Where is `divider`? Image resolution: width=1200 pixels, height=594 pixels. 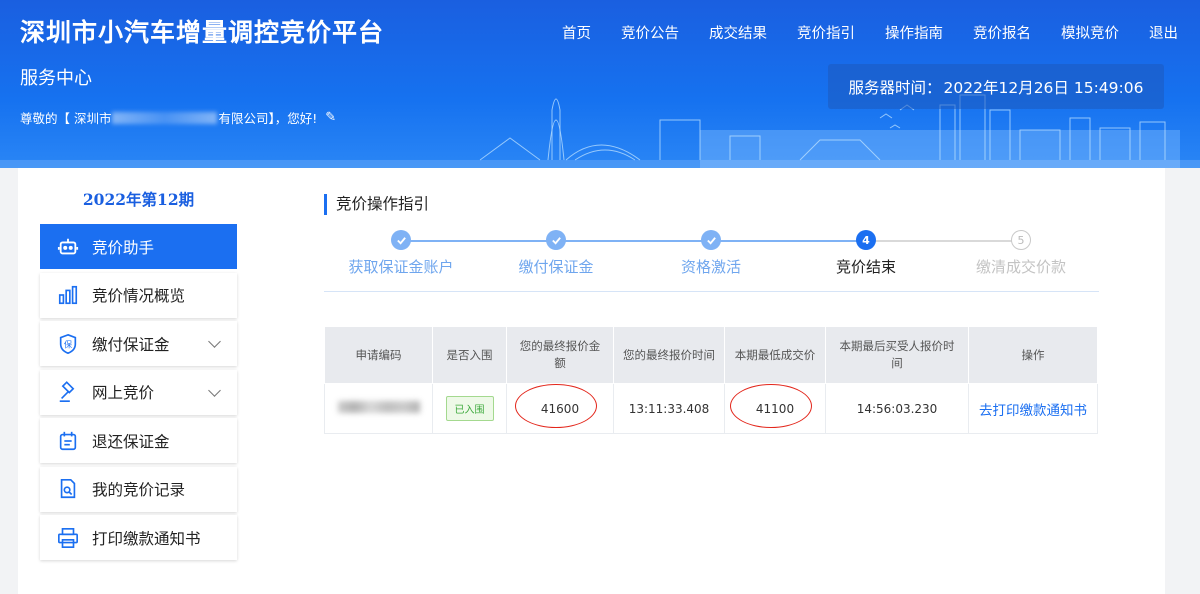
divider is located at coordinates (711, 291).